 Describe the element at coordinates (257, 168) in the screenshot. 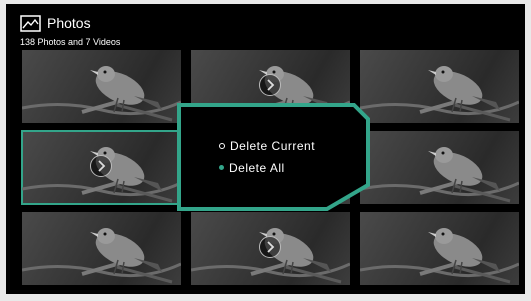

I see `delete-all-label: Delete All` at that location.